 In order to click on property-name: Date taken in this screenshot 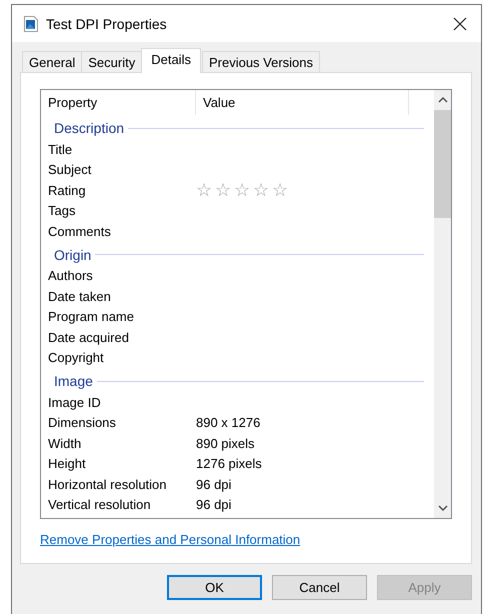, I will do `click(79, 296)`.